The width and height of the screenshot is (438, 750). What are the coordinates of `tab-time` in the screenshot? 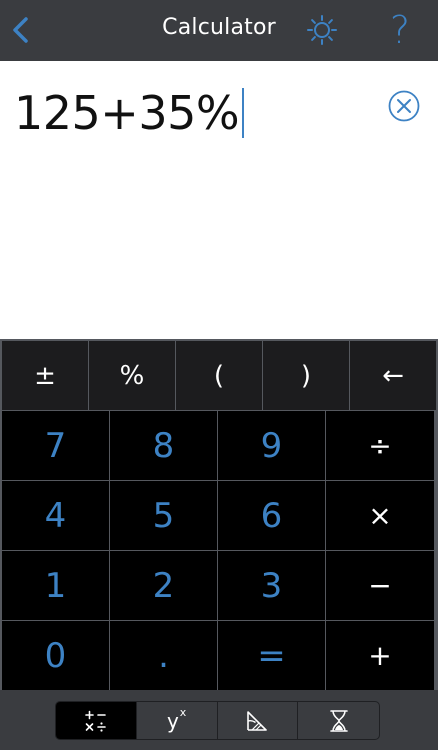 It's located at (338, 720).